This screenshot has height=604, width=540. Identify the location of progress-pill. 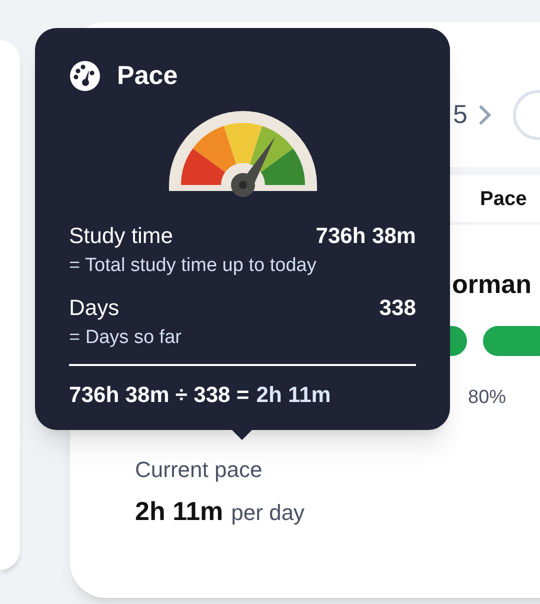
(511, 341).